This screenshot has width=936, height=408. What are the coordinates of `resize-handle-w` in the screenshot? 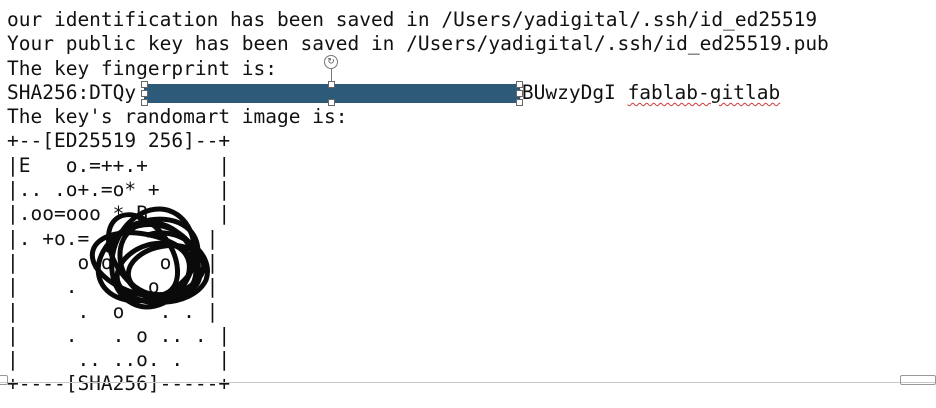 It's located at (144, 93).